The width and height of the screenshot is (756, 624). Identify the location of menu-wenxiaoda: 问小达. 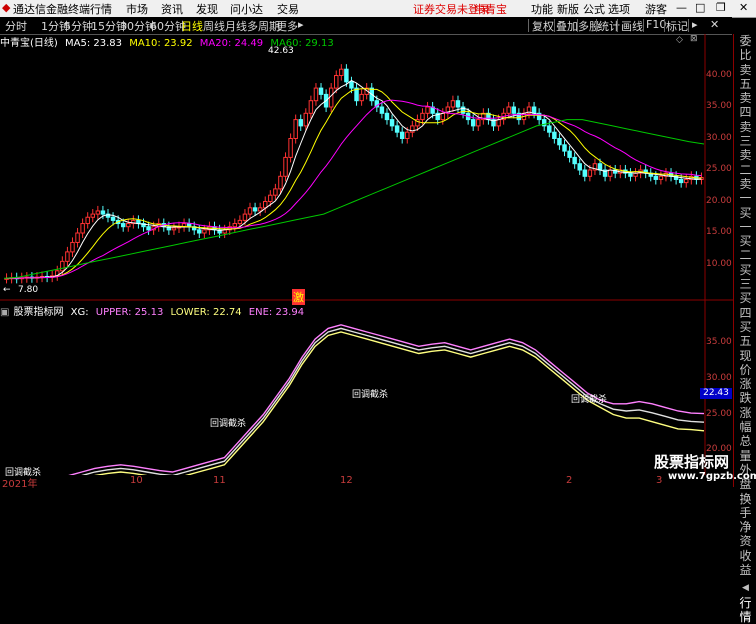
(246, 9).